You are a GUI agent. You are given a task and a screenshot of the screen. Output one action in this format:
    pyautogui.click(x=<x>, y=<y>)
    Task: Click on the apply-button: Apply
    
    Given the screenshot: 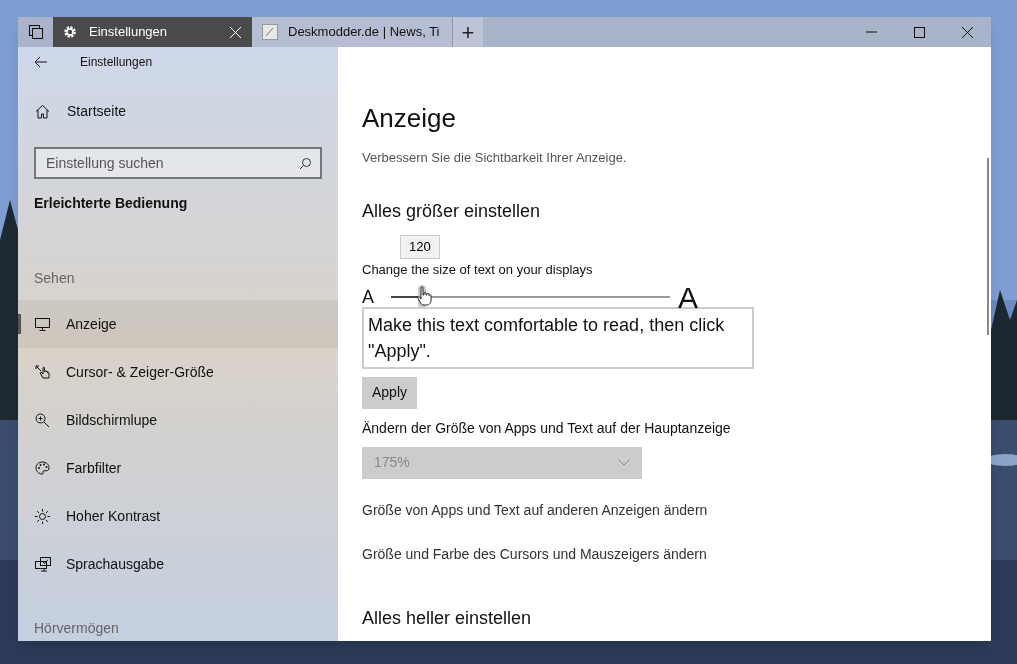 What is the action you would take?
    pyautogui.click(x=390, y=392)
    